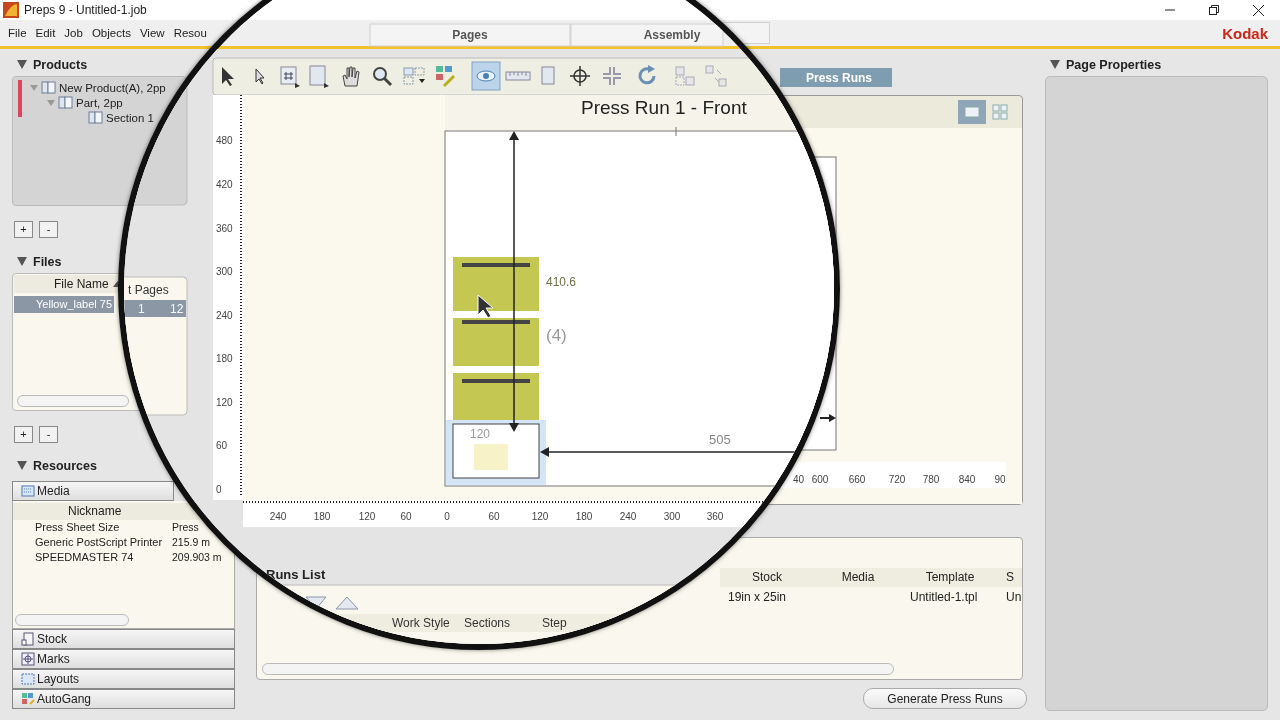 This screenshot has height=720, width=1280. What do you see at coordinates (190, 33) in the screenshot?
I see `menu-item: Resou` at bounding box center [190, 33].